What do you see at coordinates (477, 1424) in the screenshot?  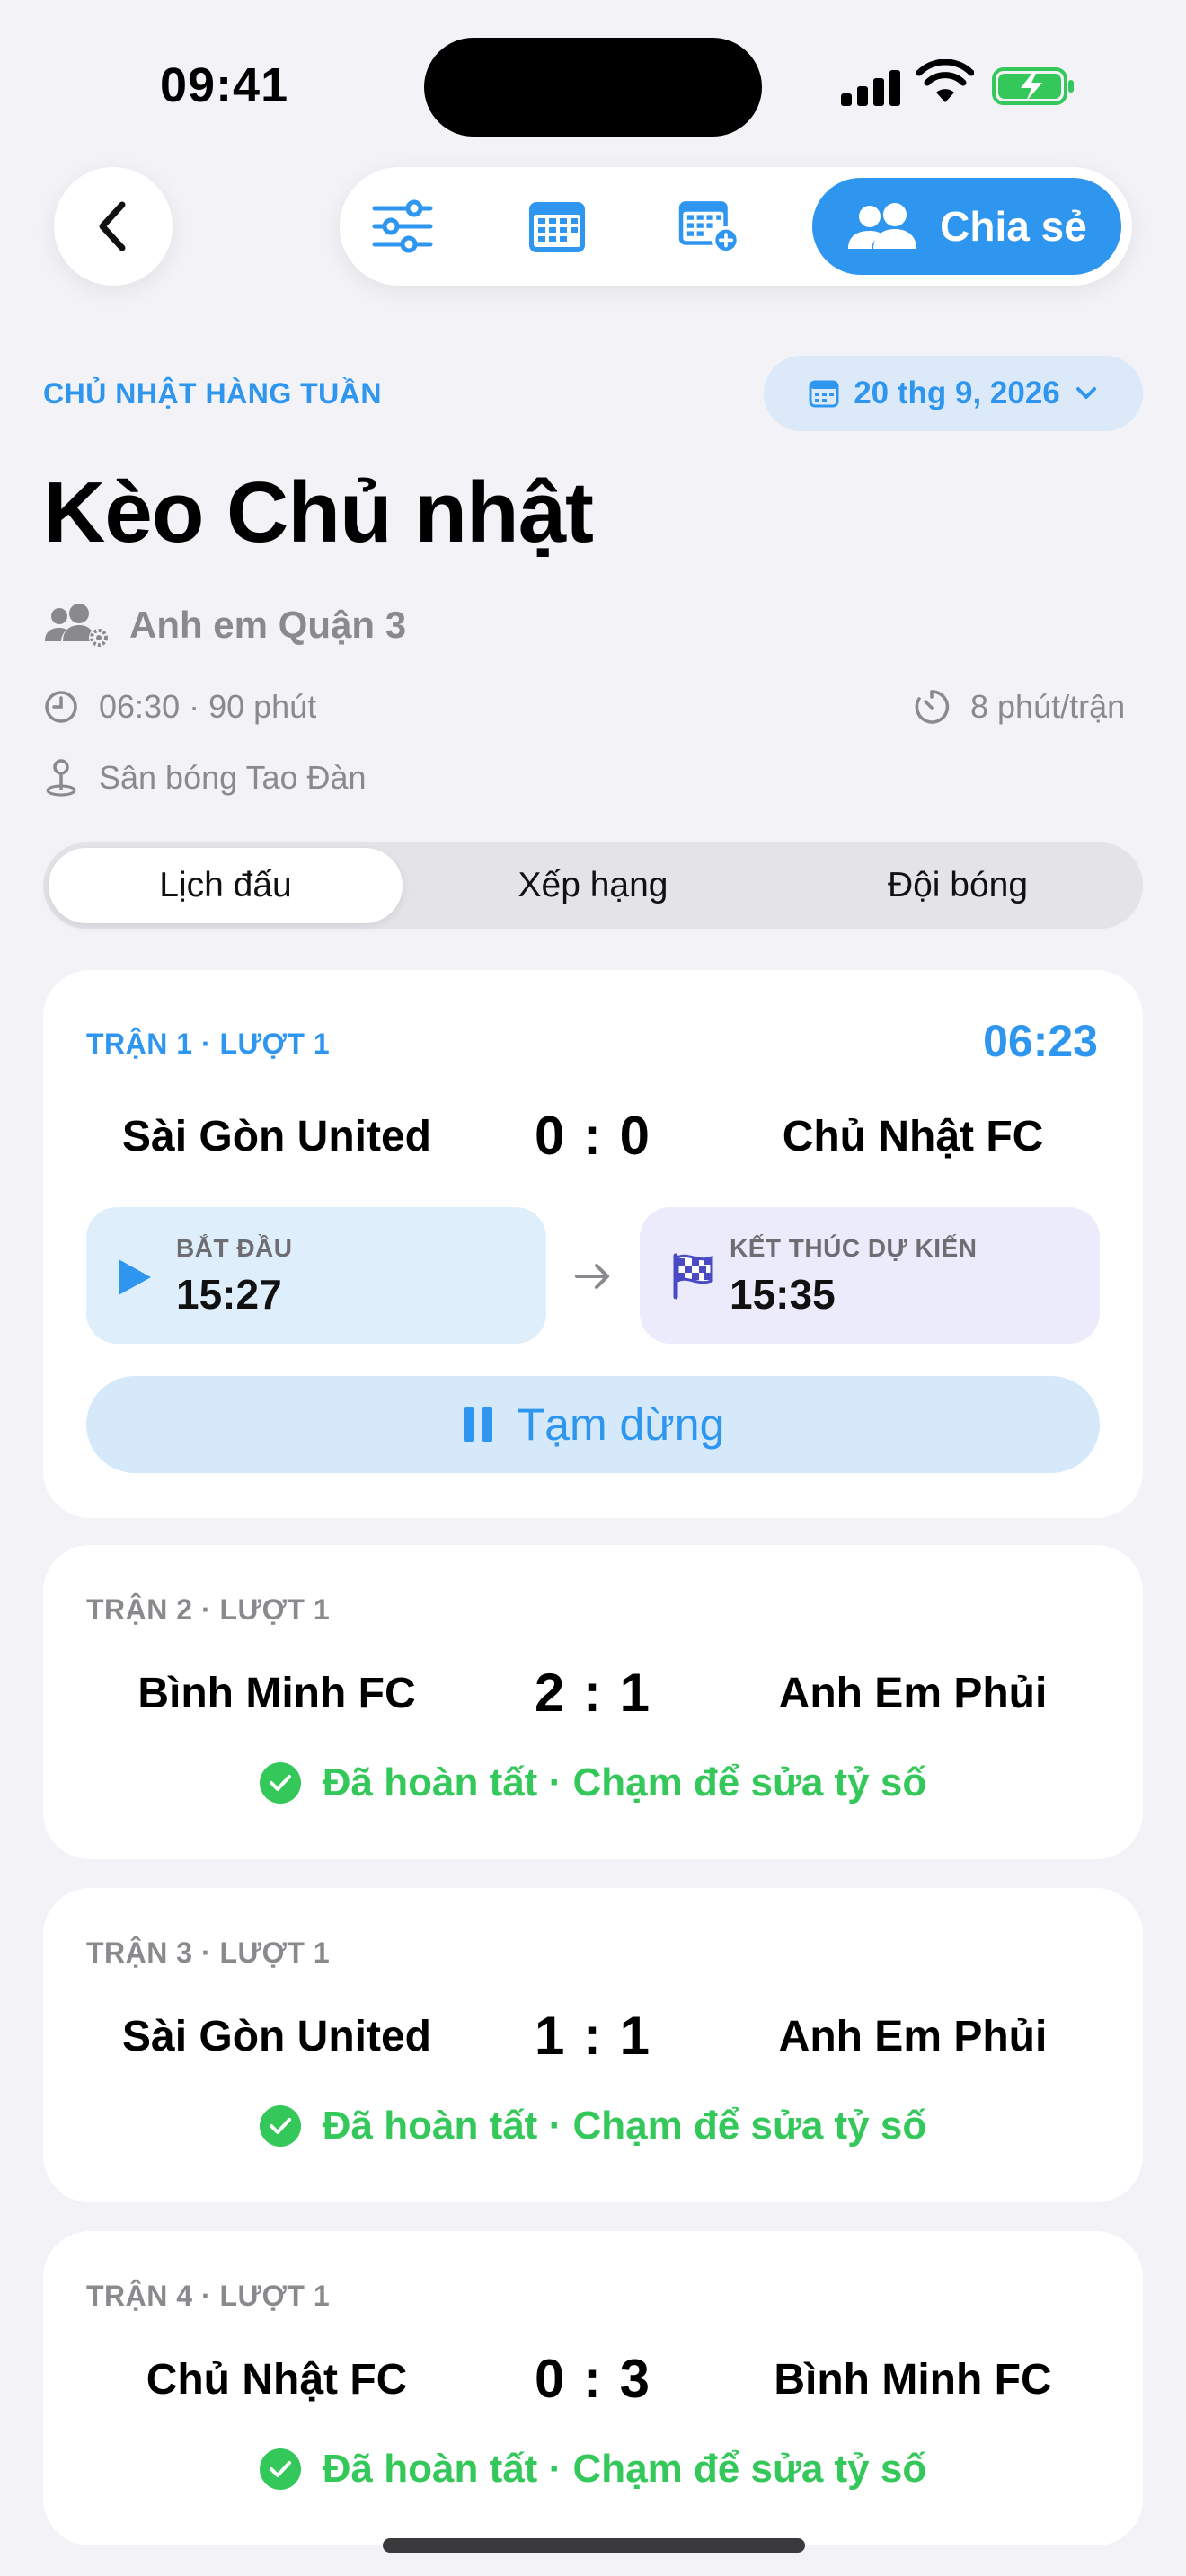 I see `pause-icon` at bounding box center [477, 1424].